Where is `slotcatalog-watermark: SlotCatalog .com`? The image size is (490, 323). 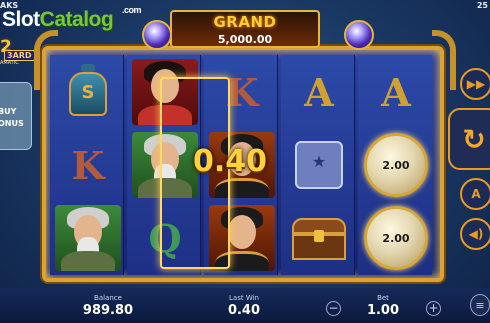 slotcatalog-watermark: SlotCatalog .com is located at coordinates (72, 18).